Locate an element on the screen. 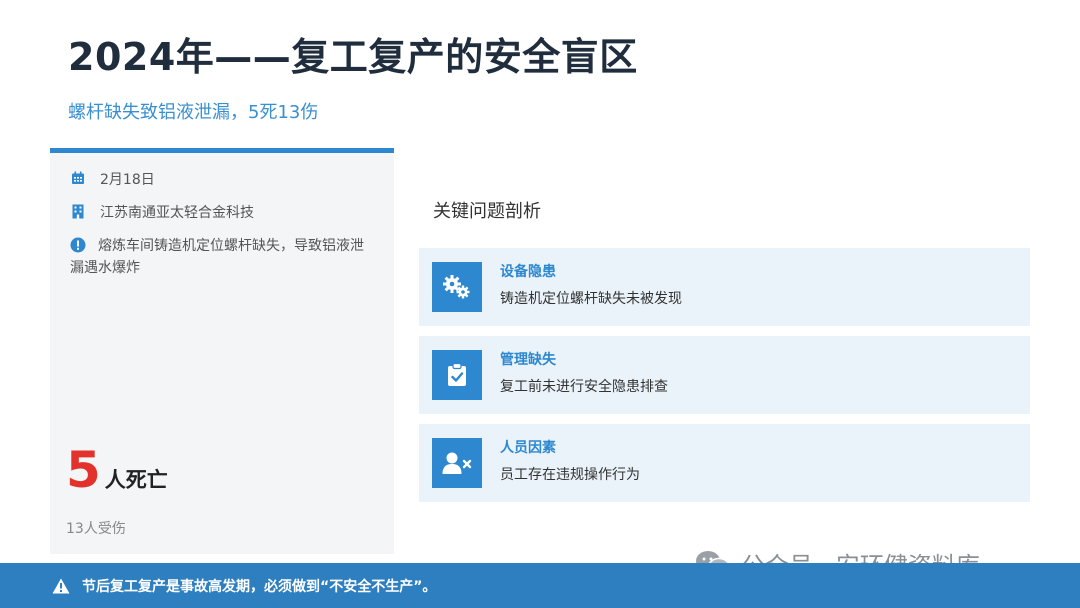 This screenshot has height=608, width=1080. analysis-item-desc: 复工前未进行安全隐患排查 is located at coordinates (584, 387).